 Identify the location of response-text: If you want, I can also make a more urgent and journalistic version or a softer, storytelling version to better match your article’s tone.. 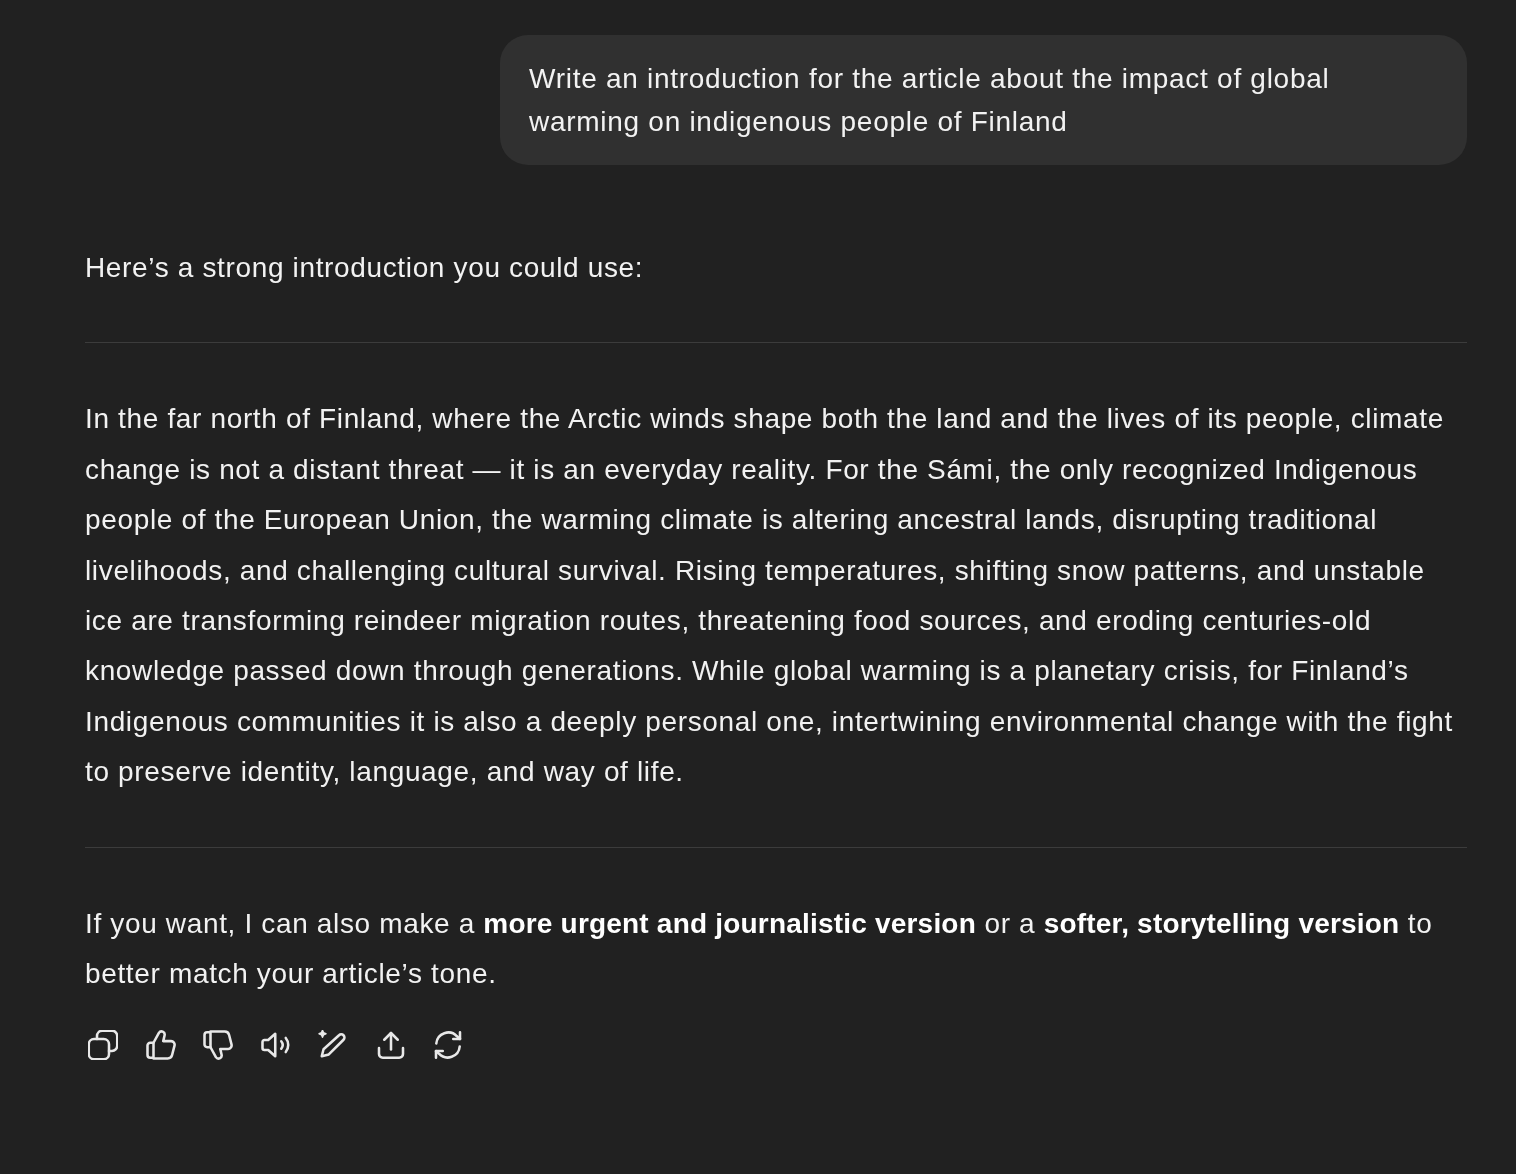
(759, 949).